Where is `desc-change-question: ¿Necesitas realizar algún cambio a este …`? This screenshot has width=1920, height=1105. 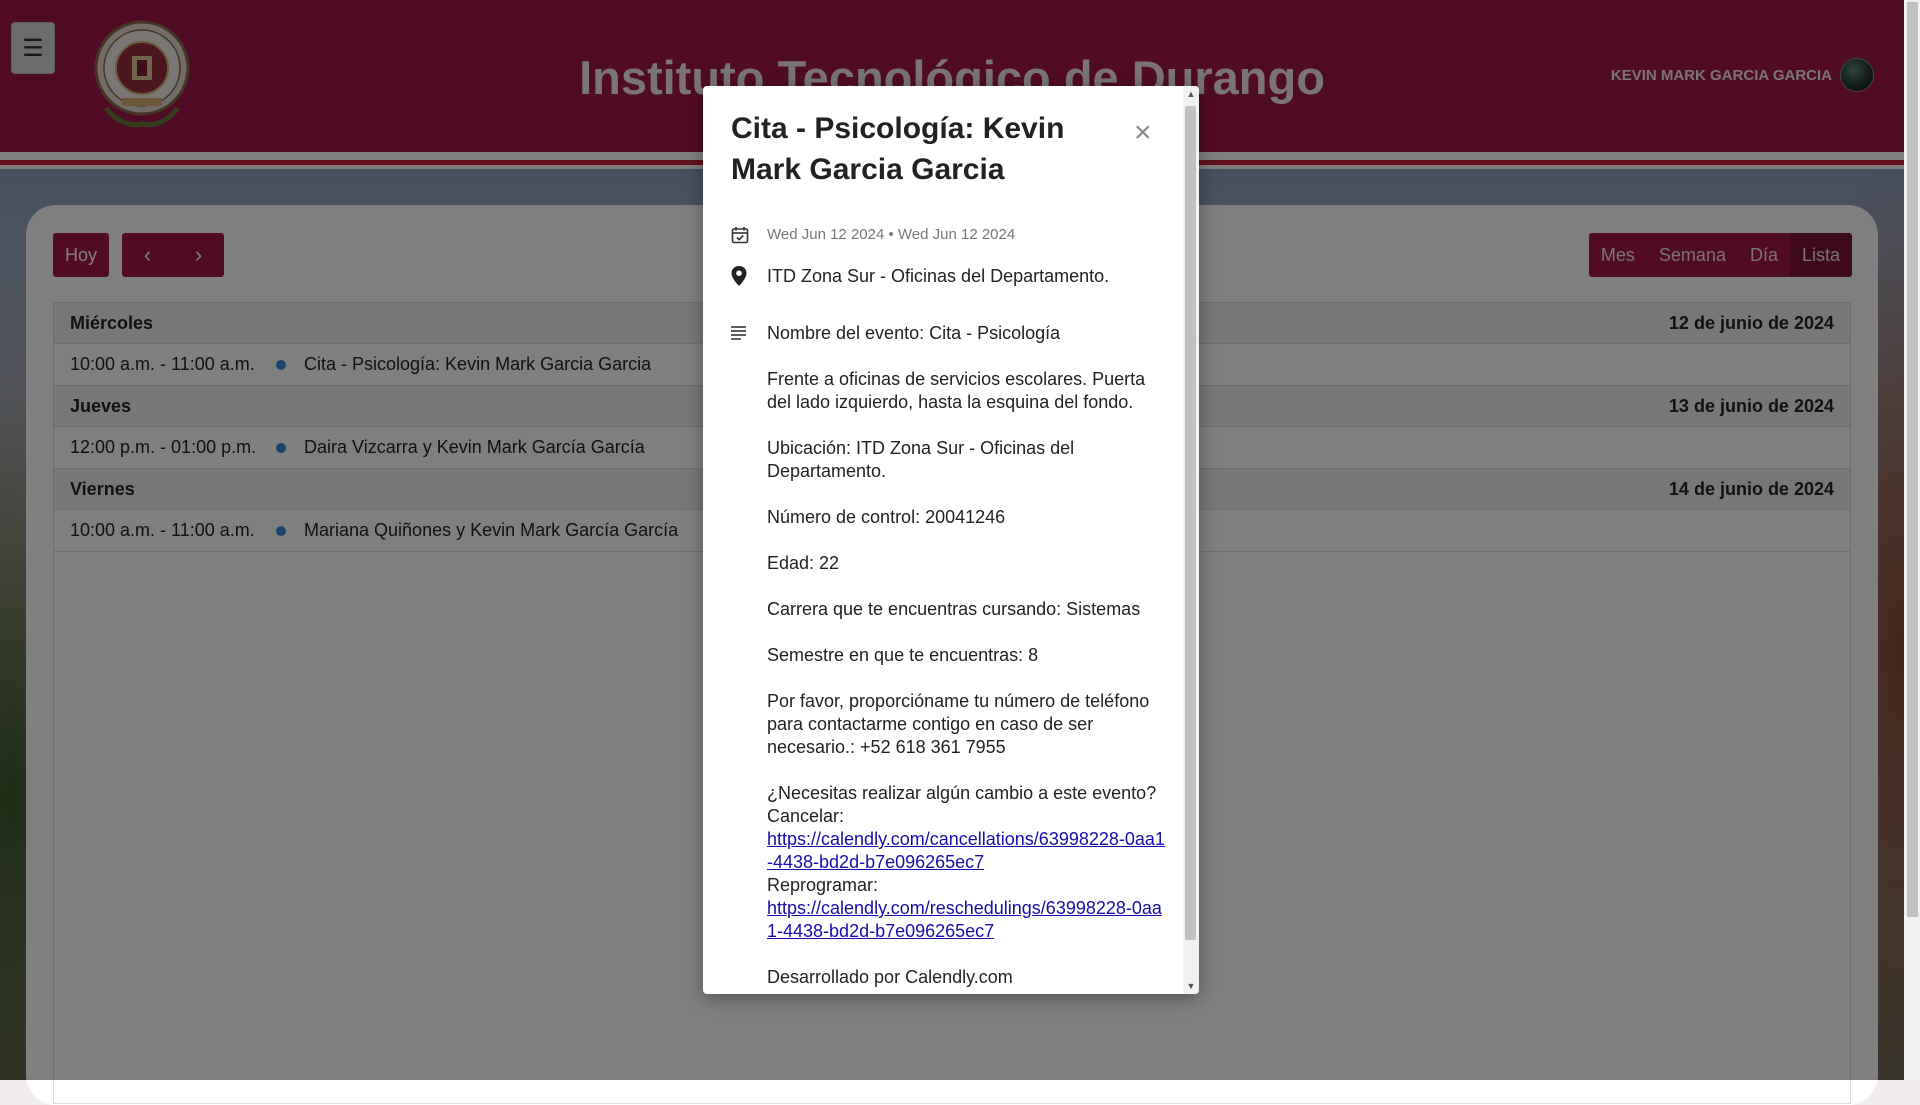
desc-change-question: ¿Necesitas realizar algún cambio a este … is located at coordinates (962, 793).